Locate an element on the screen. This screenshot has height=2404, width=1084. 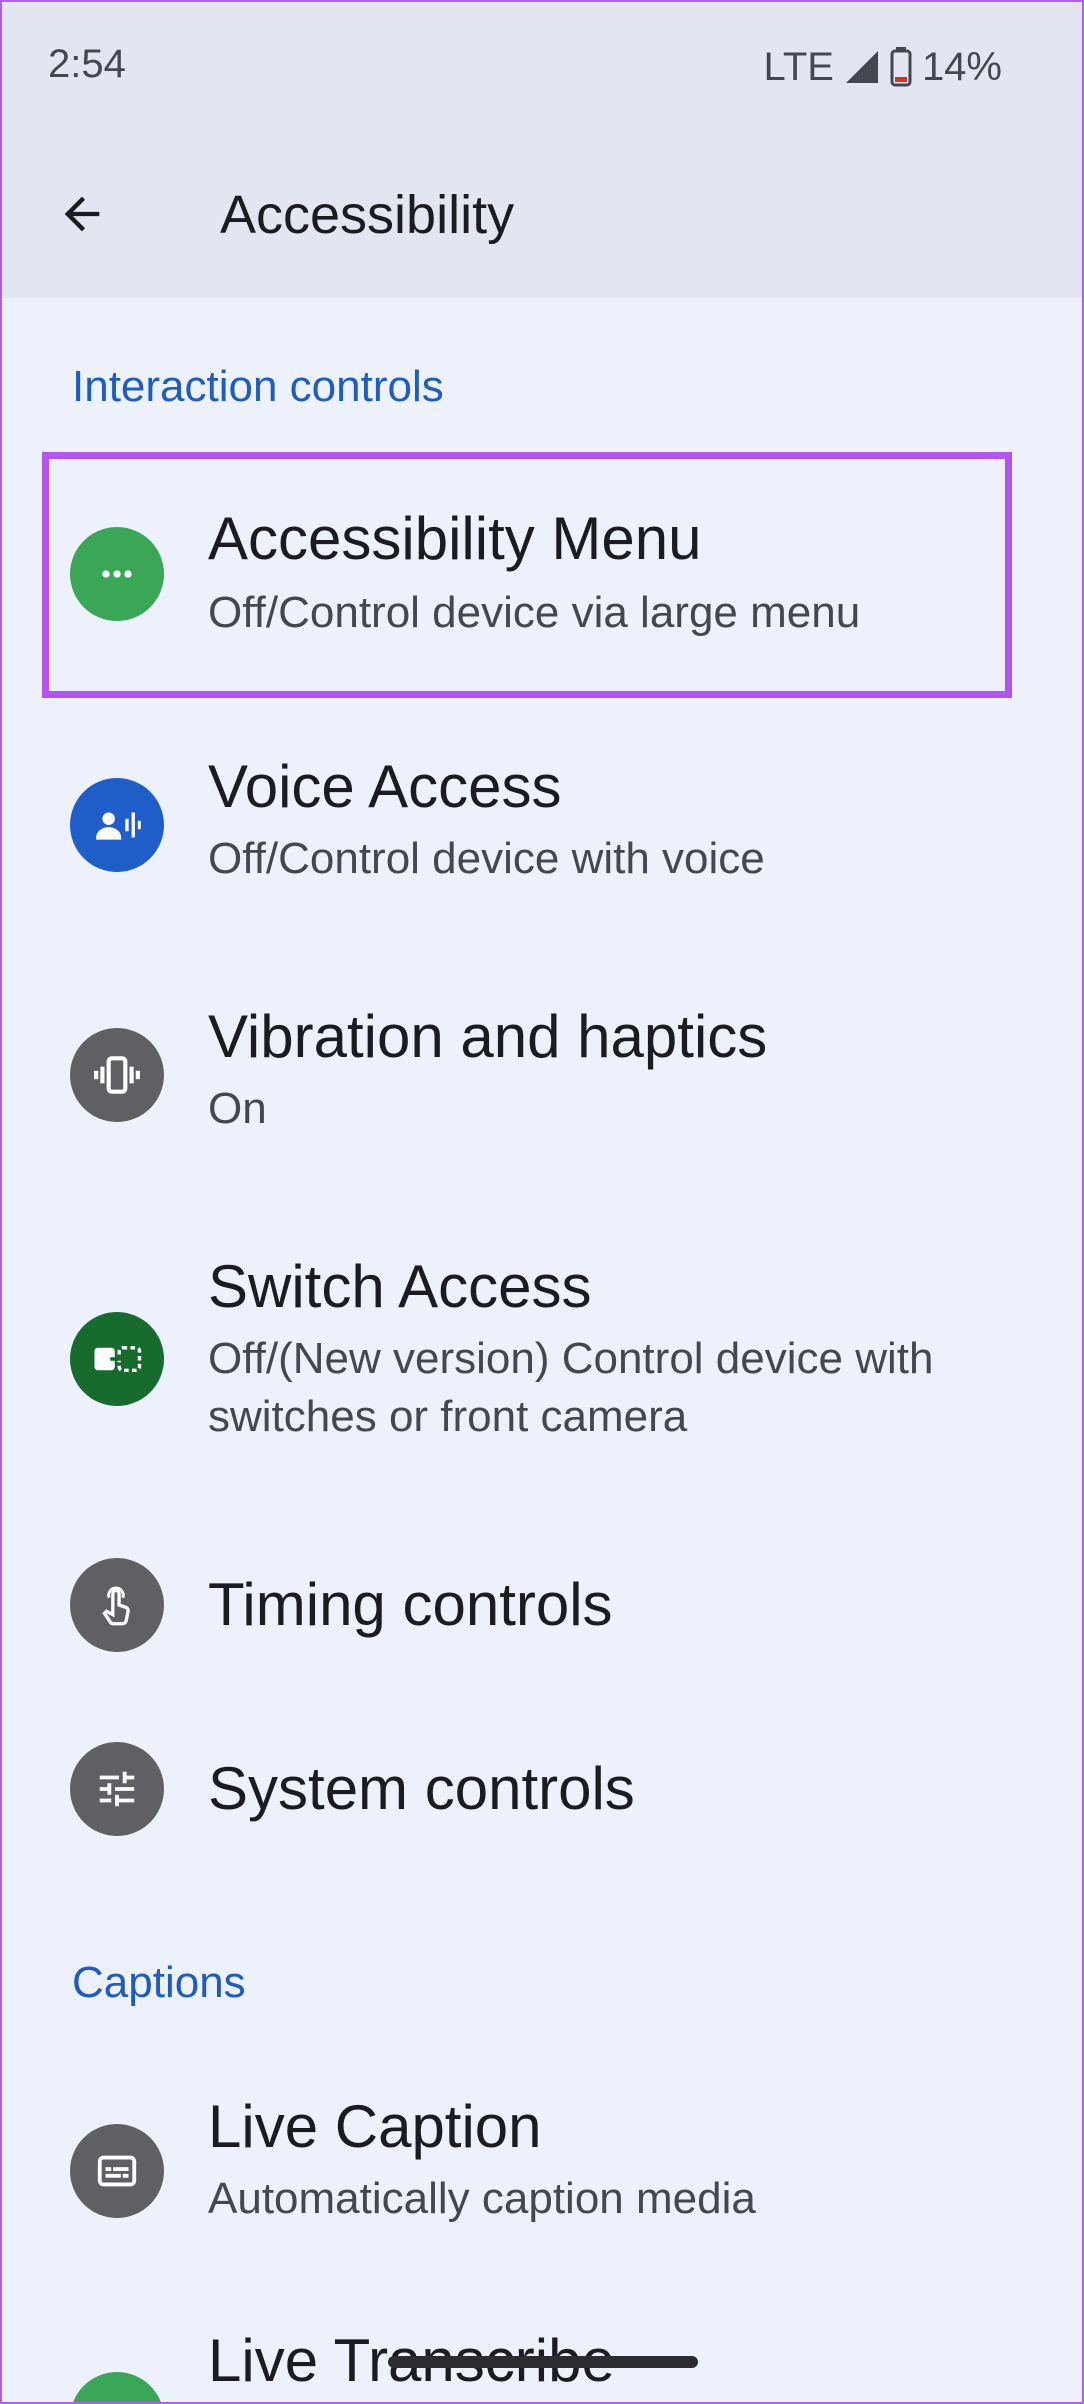
list-item-timing-controls: Timing controls is located at coordinates (542, 1605).